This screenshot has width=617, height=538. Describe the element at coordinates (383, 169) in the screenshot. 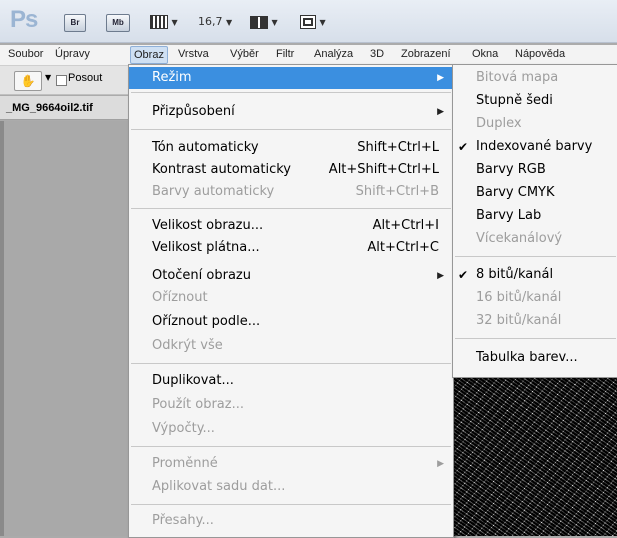

I see `menu-item-shortcut: Alt+Shift+Ctrl+L` at that location.